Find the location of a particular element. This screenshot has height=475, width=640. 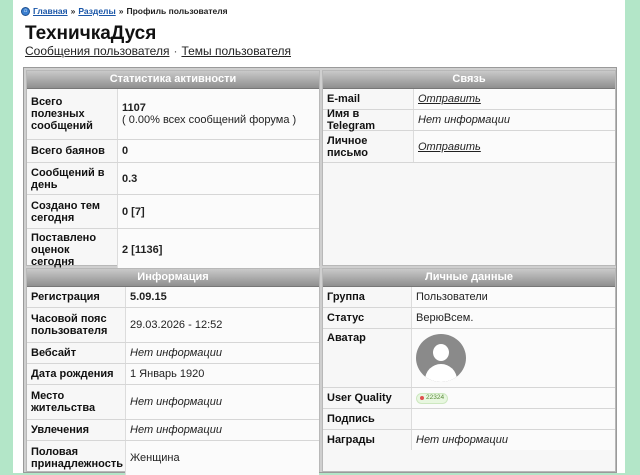

row-value: 1 Январь 1920 is located at coordinates (222, 374).